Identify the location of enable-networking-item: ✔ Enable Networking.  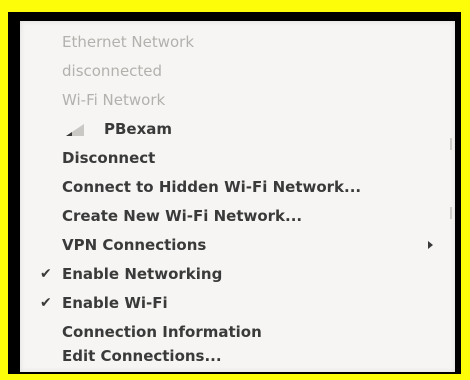
(237, 274).